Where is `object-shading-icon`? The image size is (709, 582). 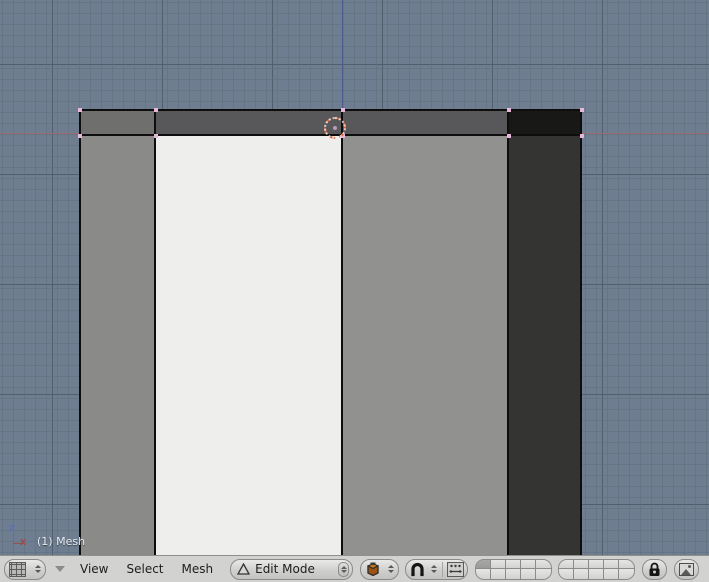
object-shading-icon is located at coordinates (373, 569).